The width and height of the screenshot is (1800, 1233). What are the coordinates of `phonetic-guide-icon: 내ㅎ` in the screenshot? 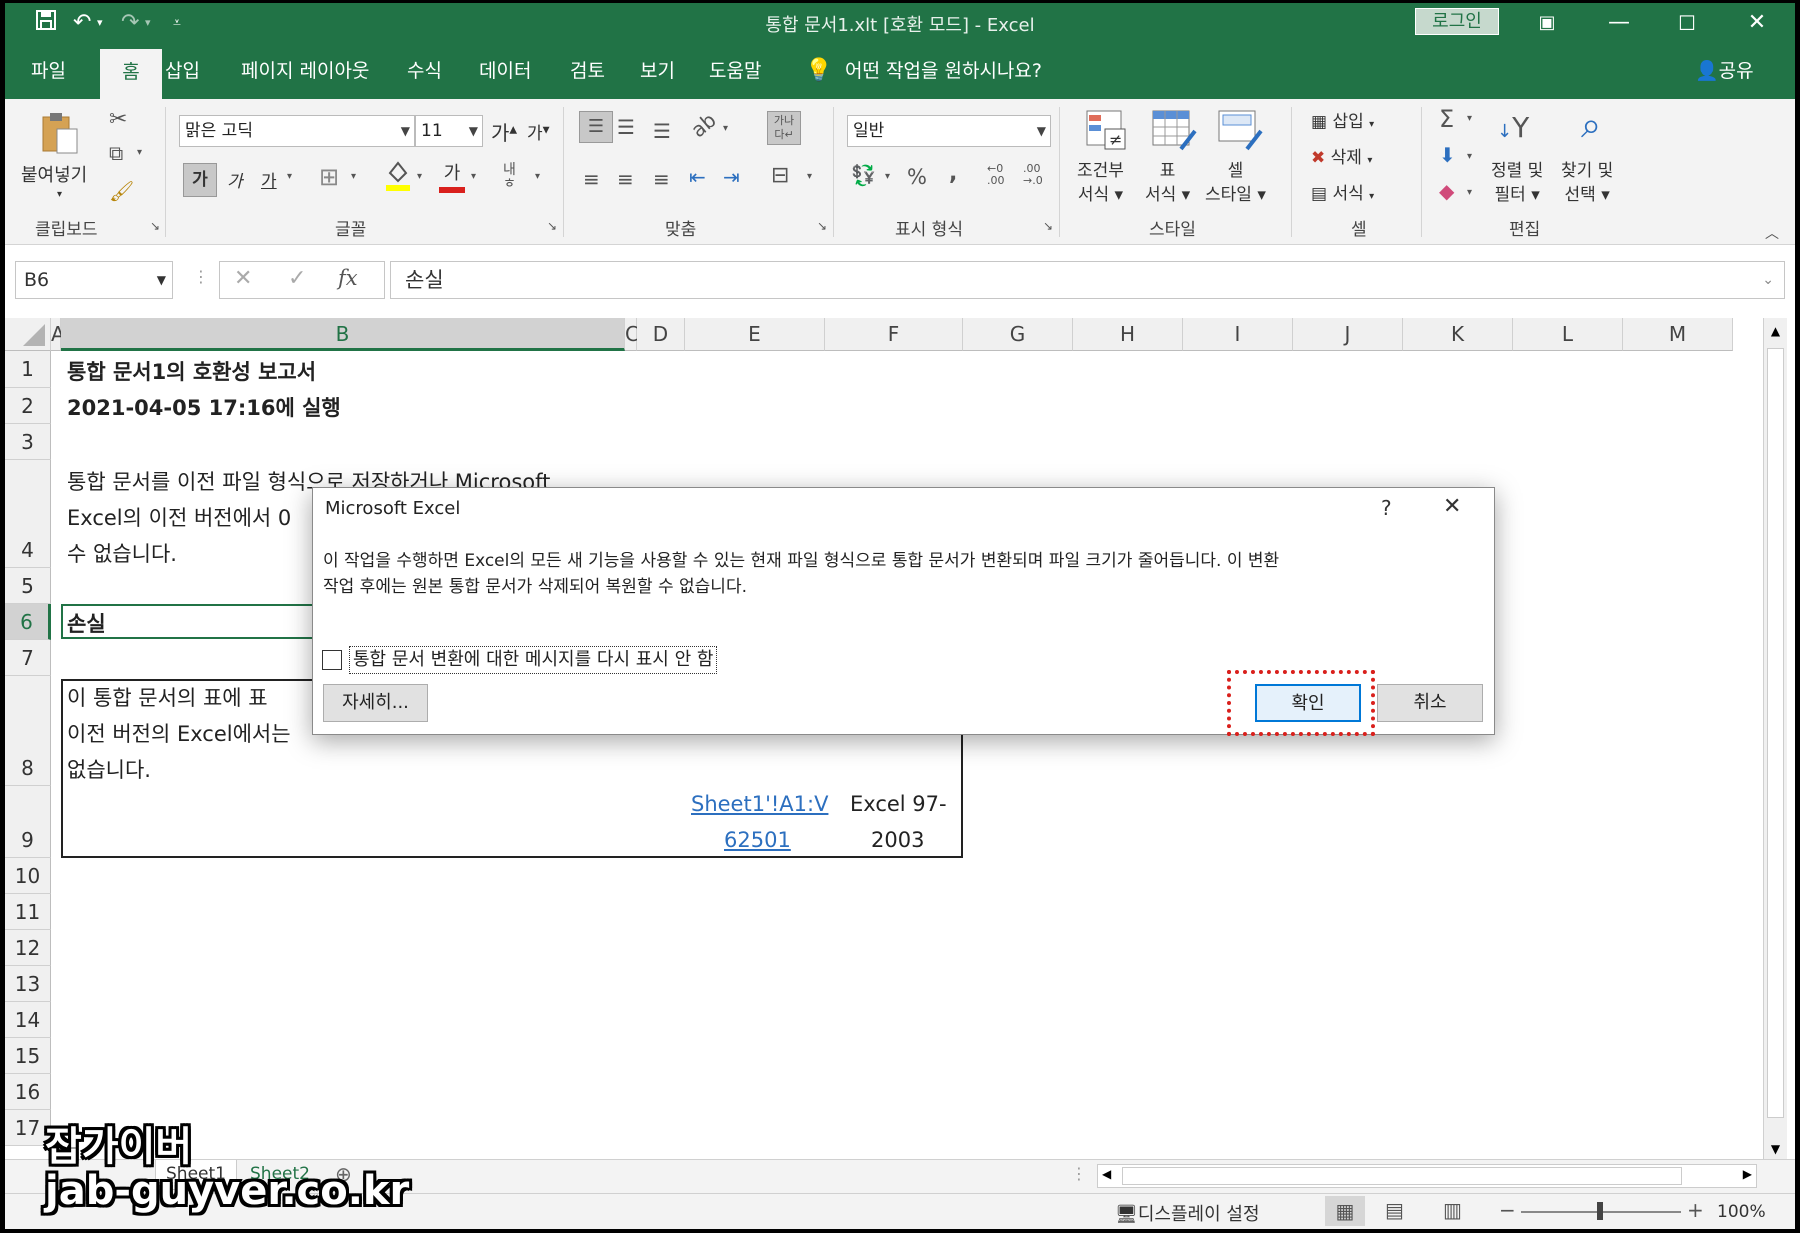 It's located at (509, 177).